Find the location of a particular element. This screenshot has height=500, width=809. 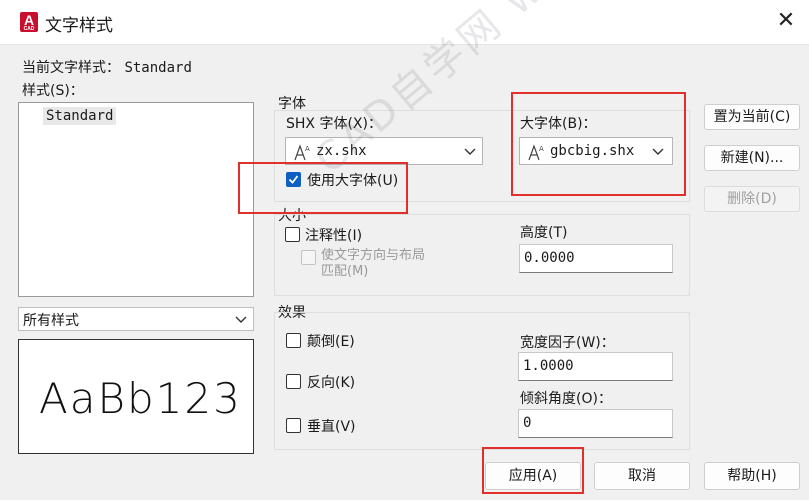

autocad-app-icon: A CAD is located at coordinates (29, 22).